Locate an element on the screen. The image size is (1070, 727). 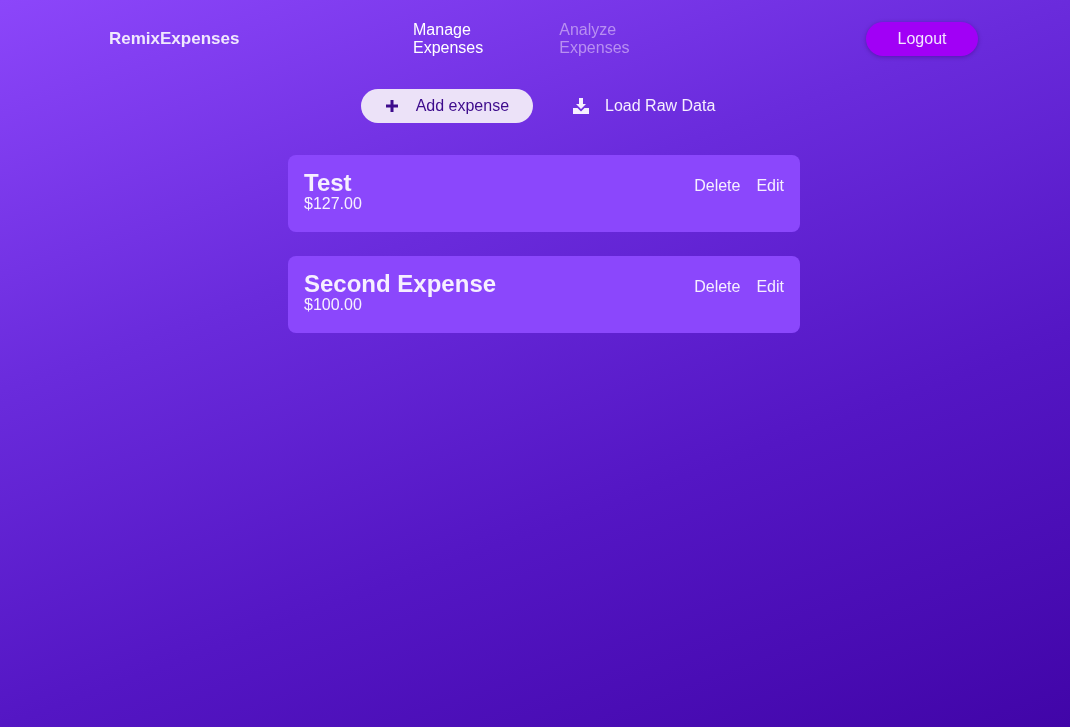
nav-link: Analyze Expenses is located at coordinates (594, 39).